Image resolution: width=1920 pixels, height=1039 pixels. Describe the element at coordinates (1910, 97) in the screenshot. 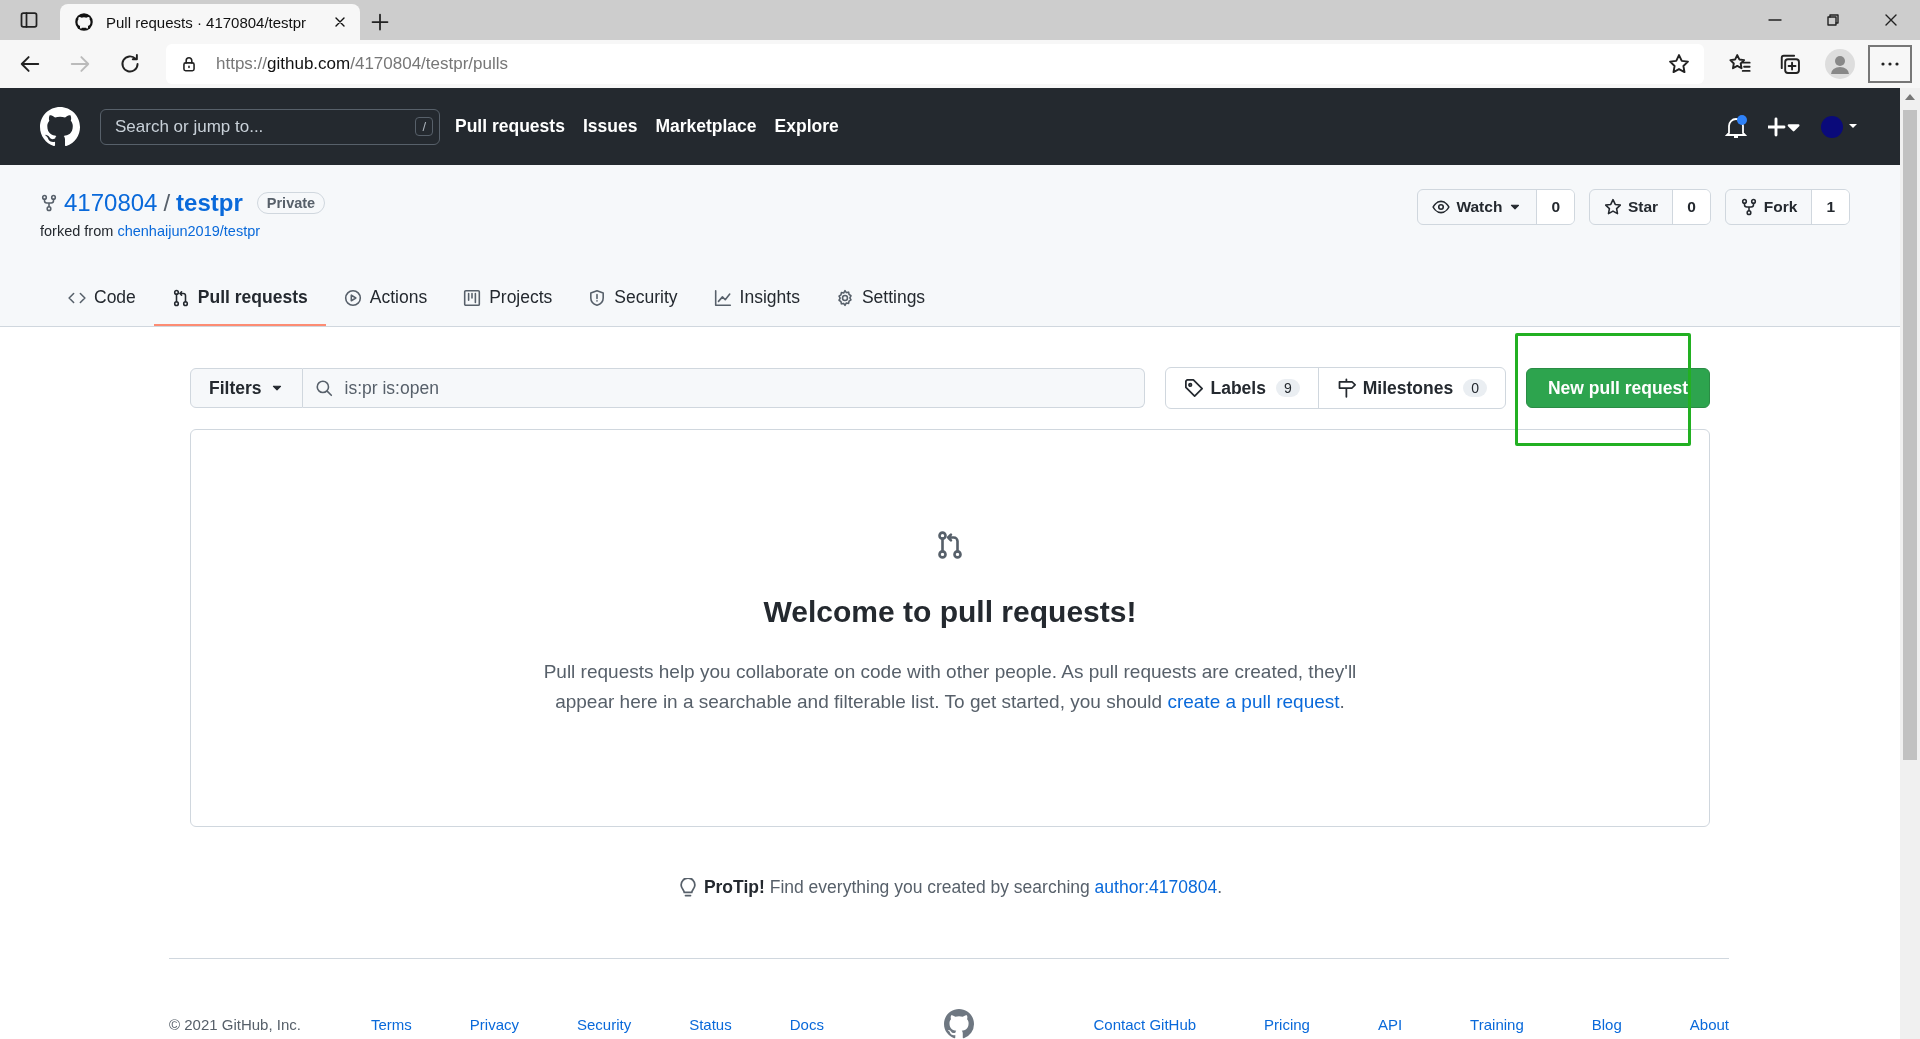

I see `scroll-up-arrow-icon` at that location.